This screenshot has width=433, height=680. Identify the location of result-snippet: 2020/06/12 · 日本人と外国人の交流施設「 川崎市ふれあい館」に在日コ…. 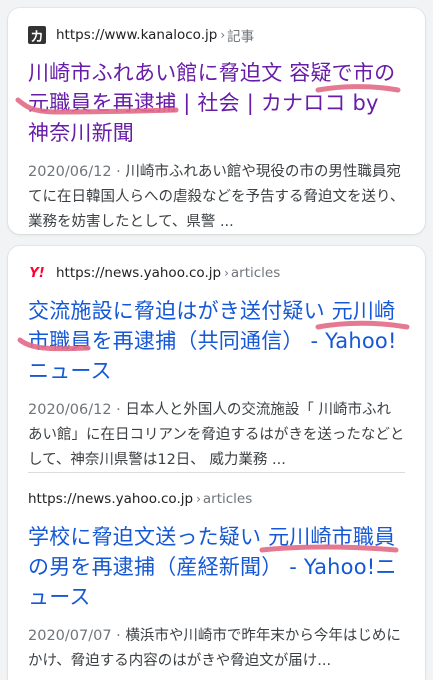
(216, 435).